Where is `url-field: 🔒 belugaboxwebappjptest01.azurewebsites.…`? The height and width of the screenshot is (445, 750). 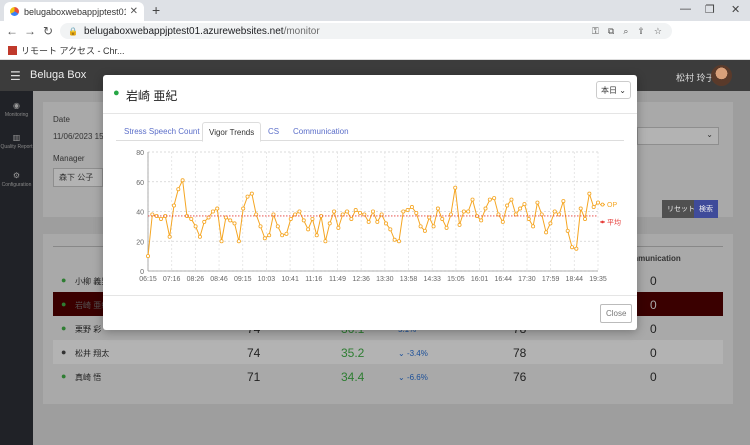 url-field: 🔒 belugaboxwebappjptest01.azurewebsites.… is located at coordinates (366, 31).